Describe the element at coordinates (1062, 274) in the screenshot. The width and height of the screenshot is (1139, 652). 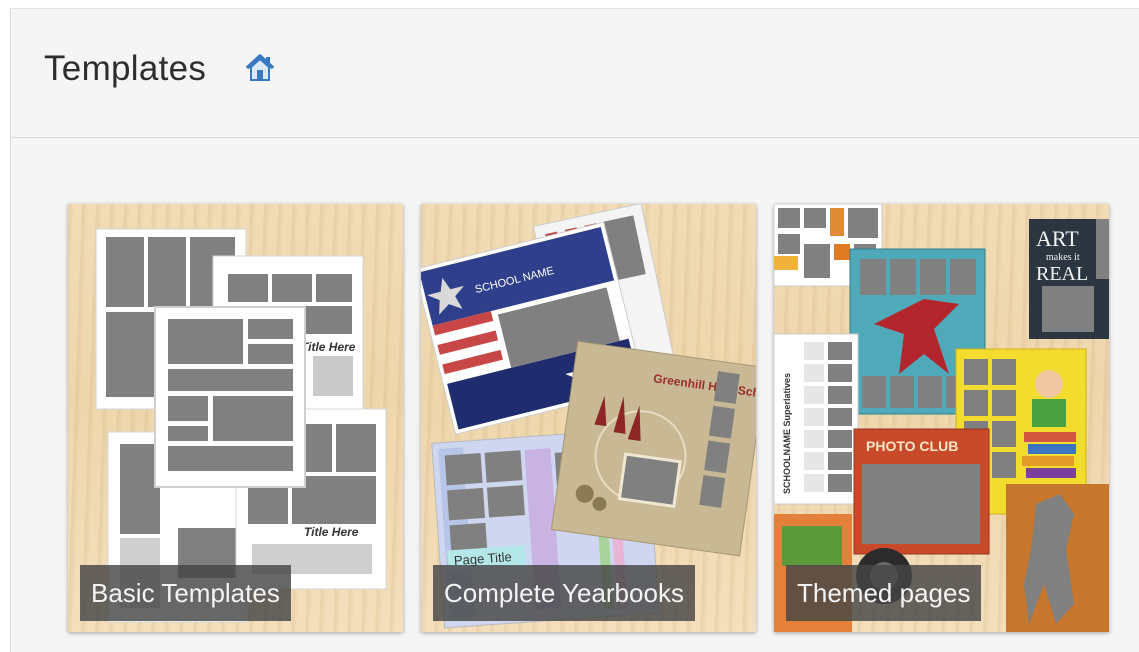
I see `thumb-art-line-3: REAL` at that location.